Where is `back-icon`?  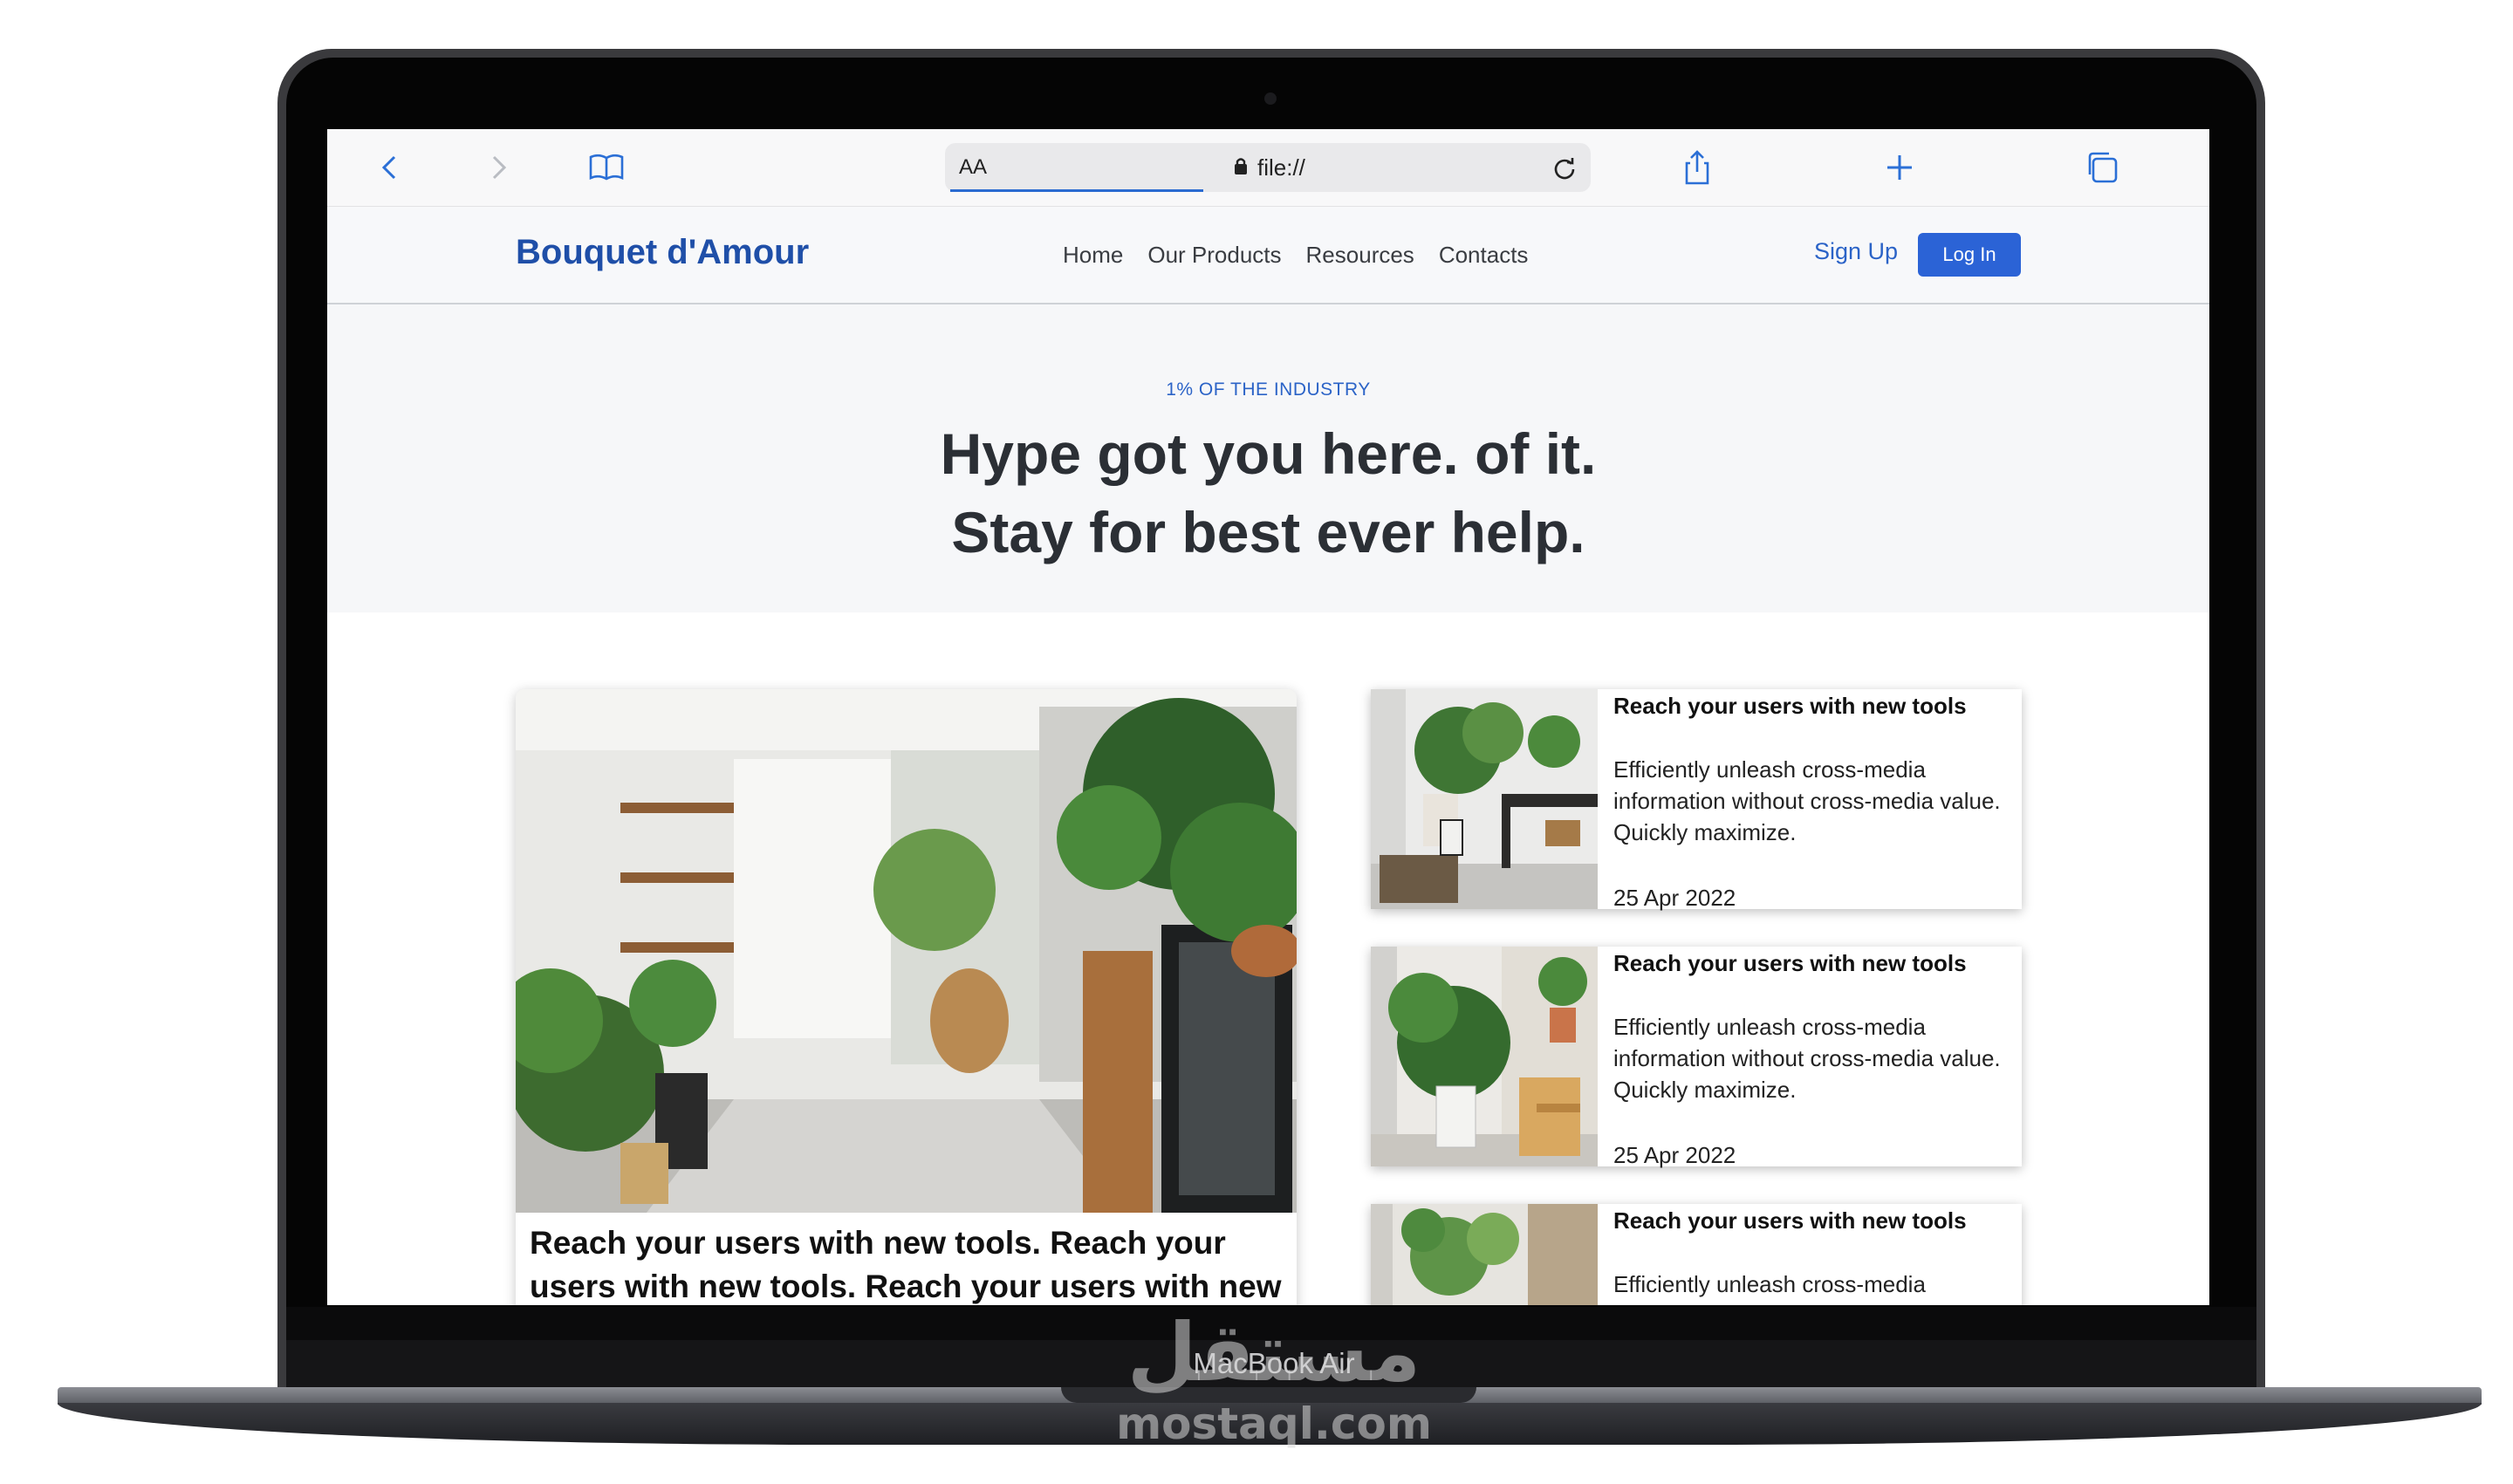
back-icon is located at coordinates (390, 167).